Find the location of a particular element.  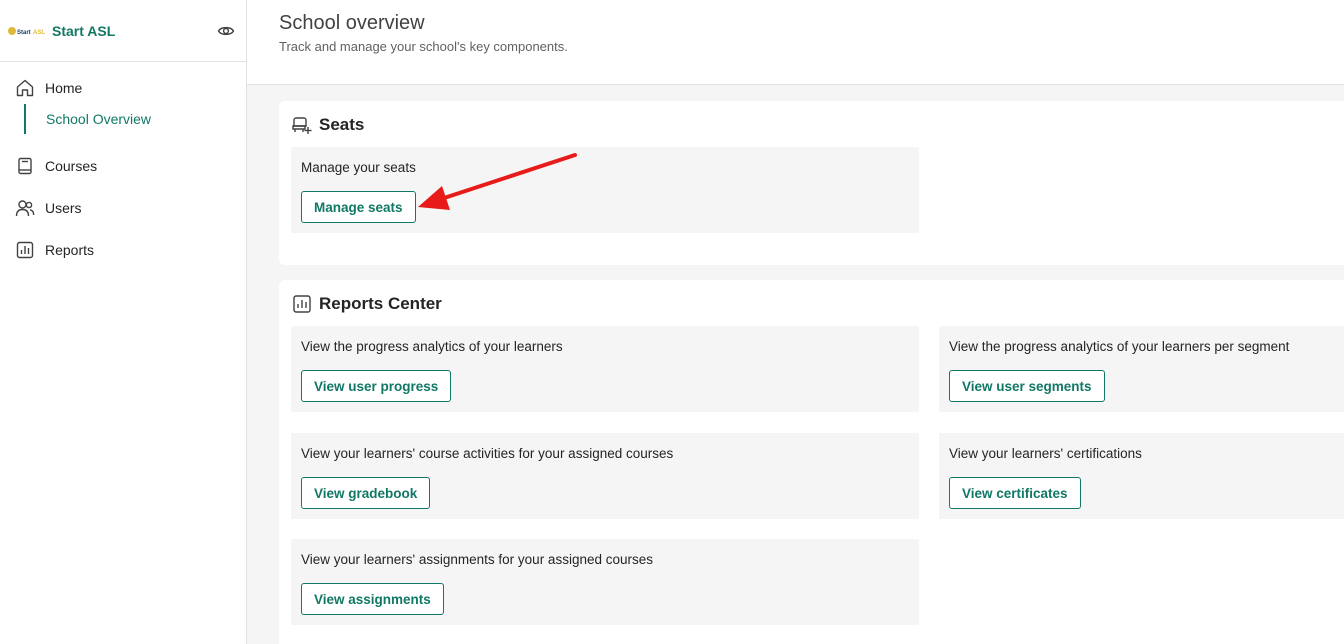

view-gradebook-button: View gradebook is located at coordinates (366, 493).